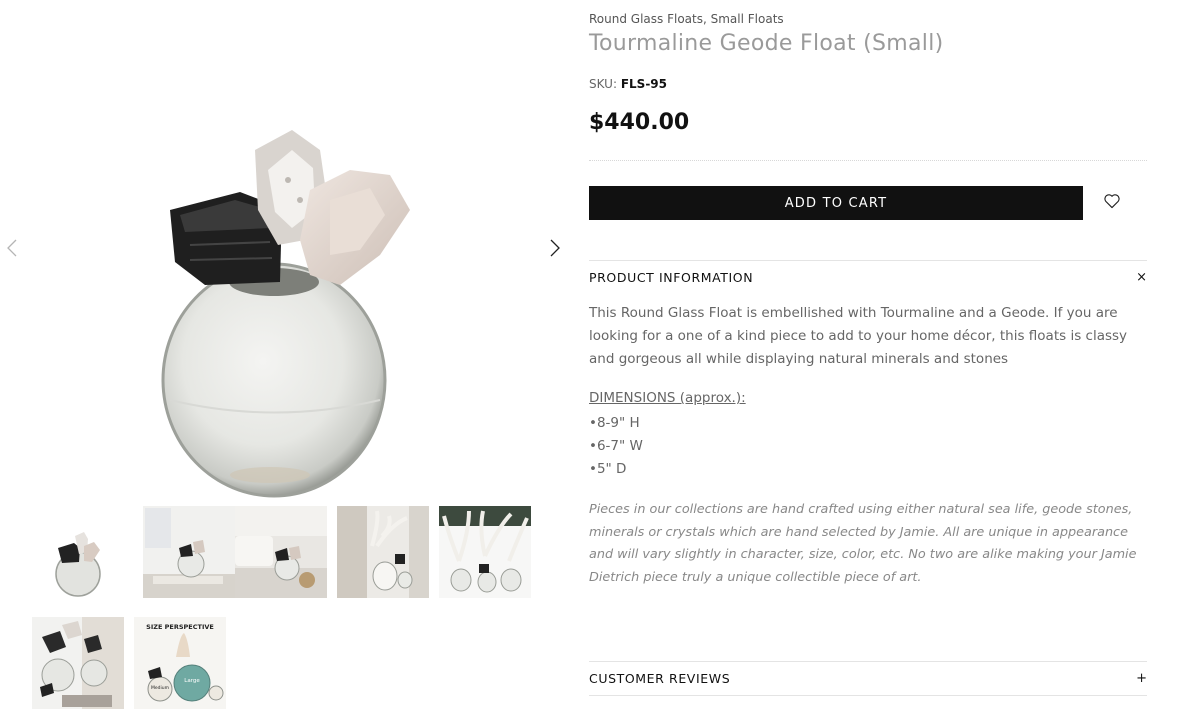 The image size is (1200, 715). What do you see at coordinates (614, 423) in the screenshot?
I see `dimension-height: •8-9" H` at bounding box center [614, 423].